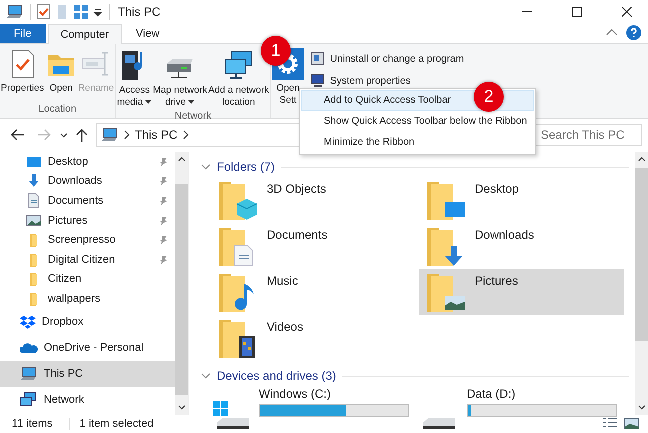 This screenshot has width=648, height=433. What do you see at coordinates (276, 51) in the screenshot?
I see `step-badge: 1` at bounding box center [276, 51].